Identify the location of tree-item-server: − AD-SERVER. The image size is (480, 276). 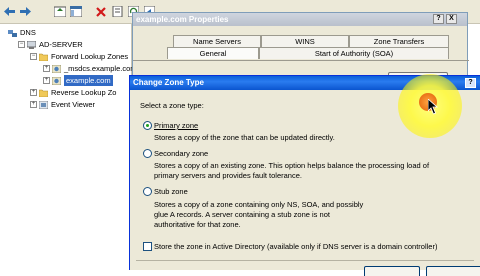
(50, 44).